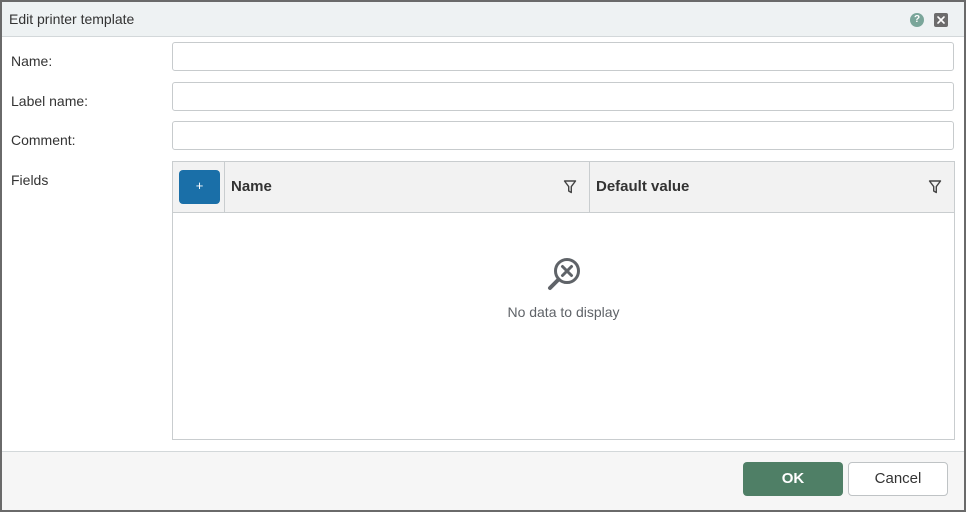  Describe the element at coordinates (72, 19) in the screenshot. I see `dialog-title: Edit printer template` at that location.